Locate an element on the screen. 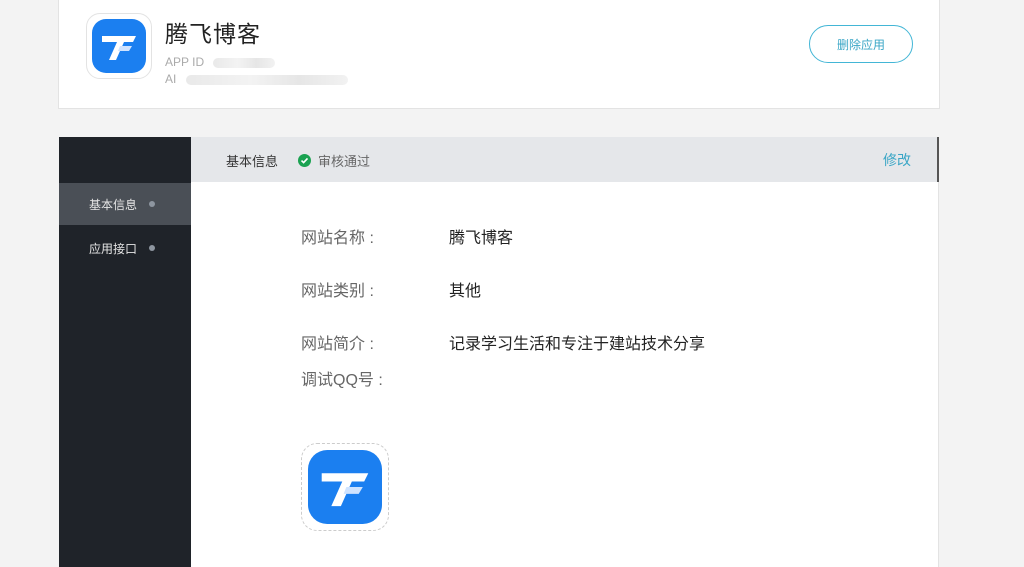 The image size is (1024, 567). section-header: 基本信息 审核通过 修改 is located at coordinates (565, 159).